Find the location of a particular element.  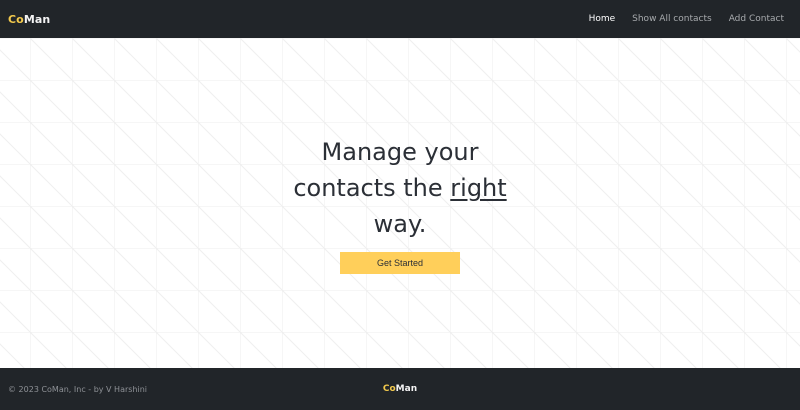

get-started-button: Get Started is located at coordinates (400, 263).